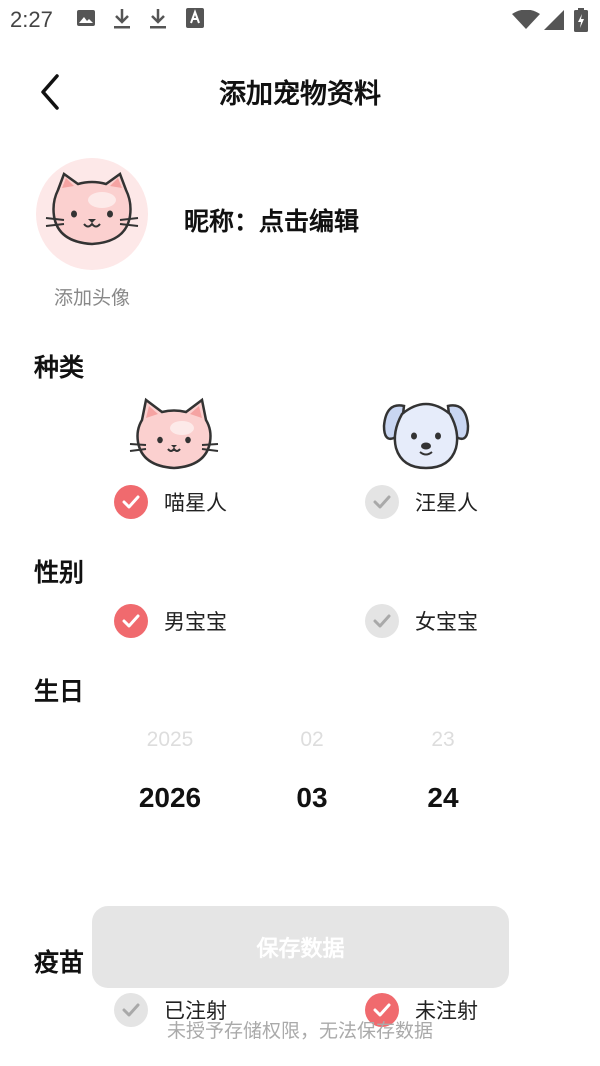  I want to click on keyboard-a-icon, so click(195, 18).